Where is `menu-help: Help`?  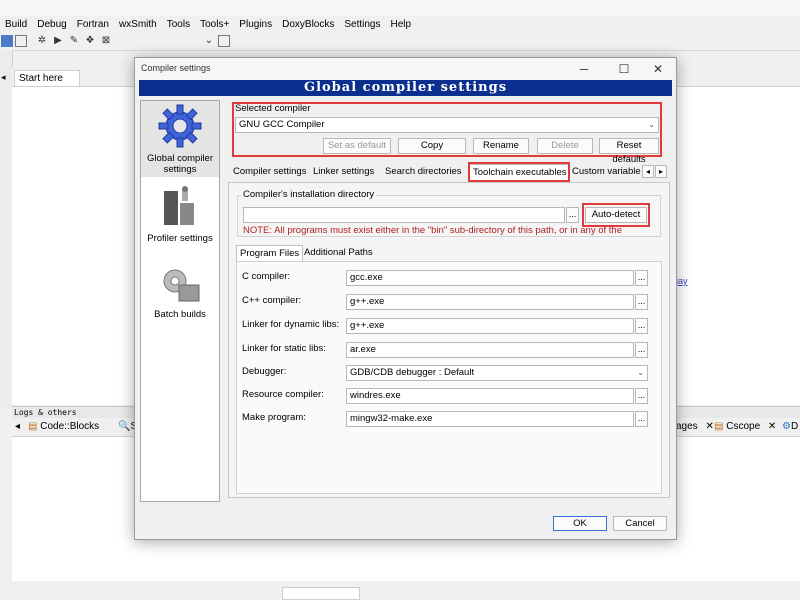
menu-help: Help is located at coordinates (401, 24).